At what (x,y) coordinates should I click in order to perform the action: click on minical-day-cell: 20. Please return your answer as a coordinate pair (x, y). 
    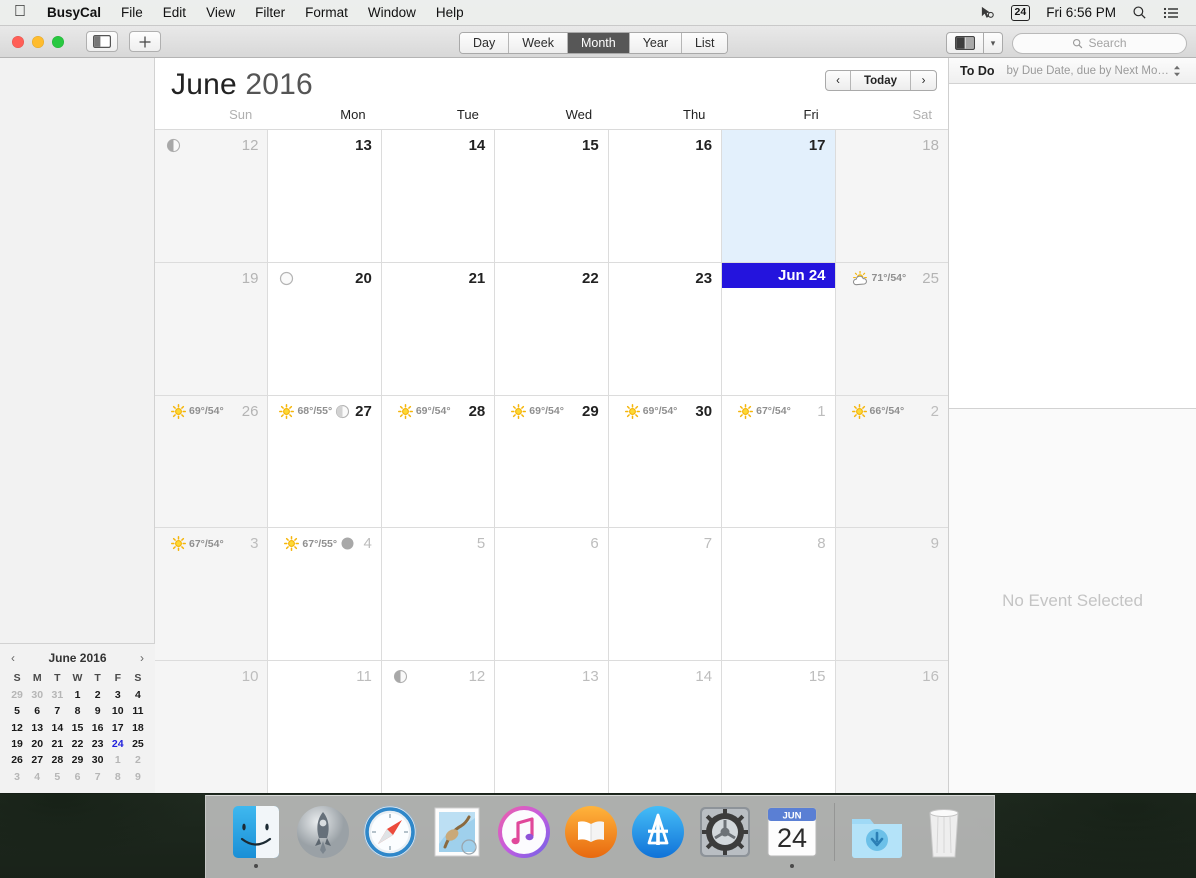
    Looking at the image, I should click on (37, 744).